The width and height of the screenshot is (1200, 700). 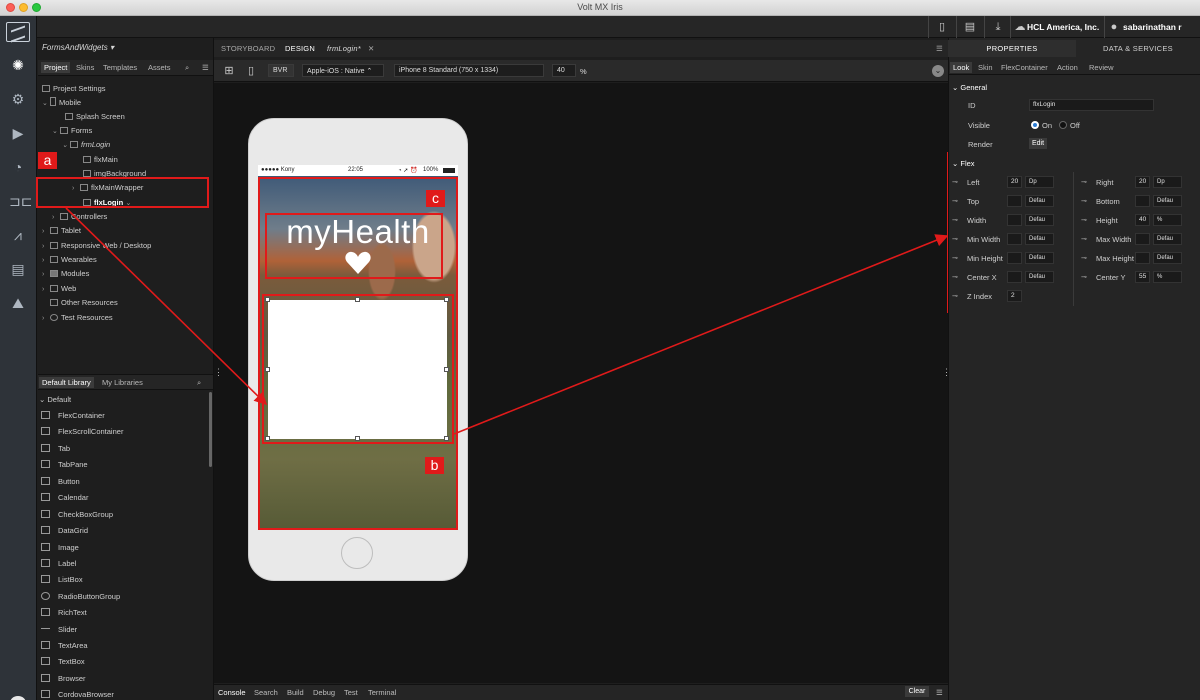 I want to click on tab-action: Action, so click(x=1067, y=67).